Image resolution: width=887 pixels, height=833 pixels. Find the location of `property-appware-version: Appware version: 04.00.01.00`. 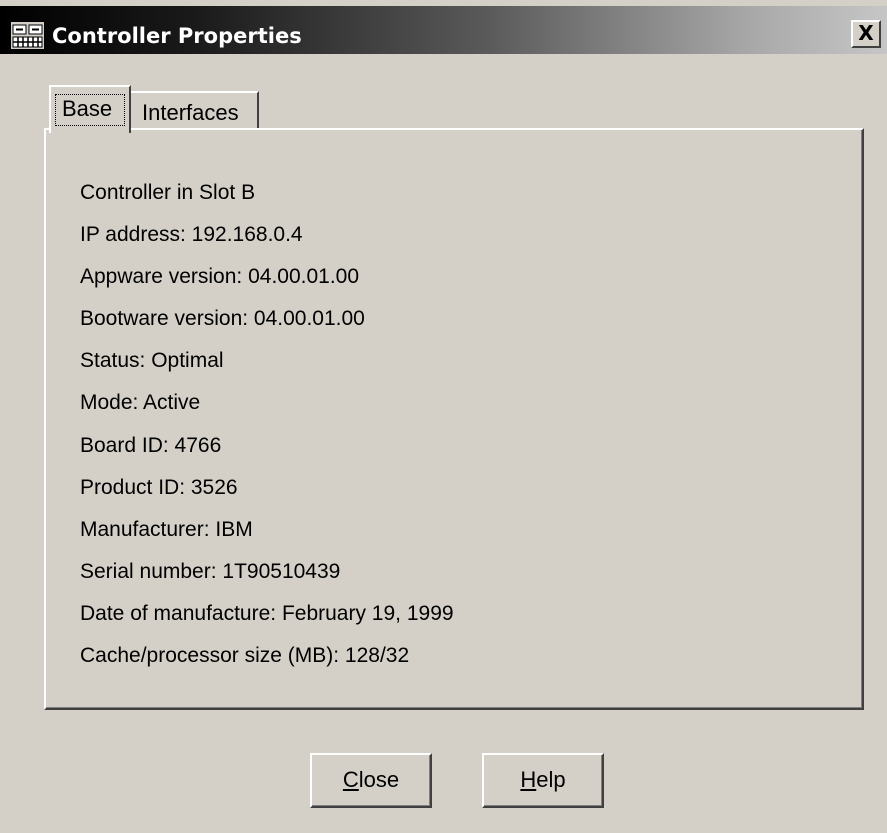

property-appware-version: Appware version: 04.00.01.00 is located at coordinates (220, 277).